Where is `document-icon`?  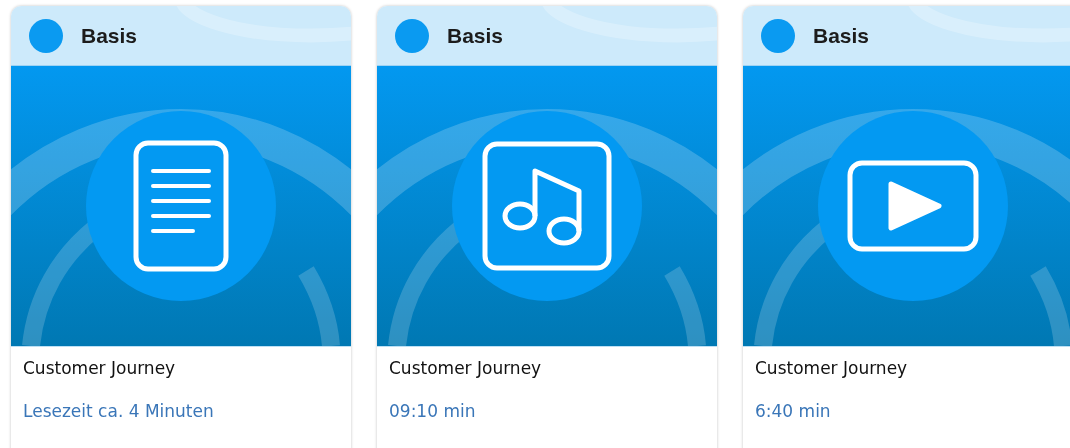
document-icon is located at coordinates (181, 206).